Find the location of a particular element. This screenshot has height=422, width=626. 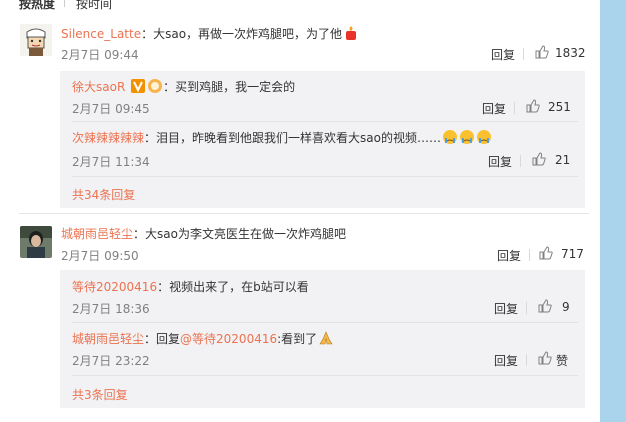

reply-time: 2月7日 18:36 is located at coordinates (111, 309).